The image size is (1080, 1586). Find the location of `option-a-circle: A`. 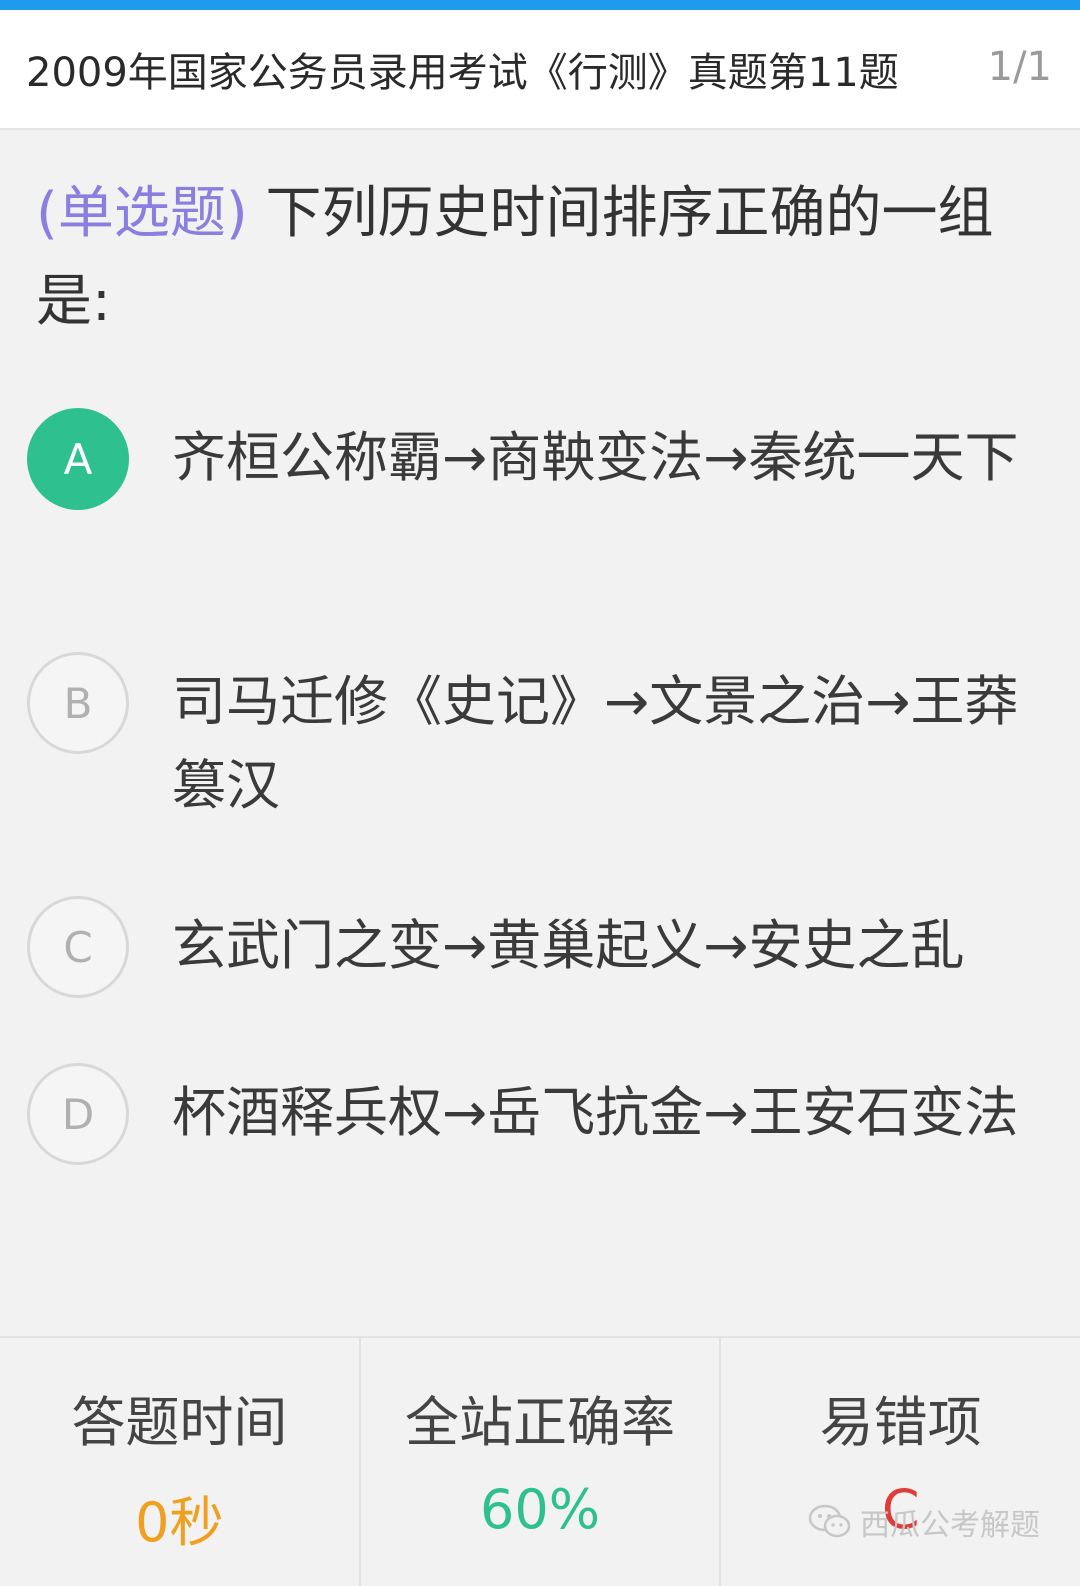

option-a-circle: A is located at coordinates (78, 459).